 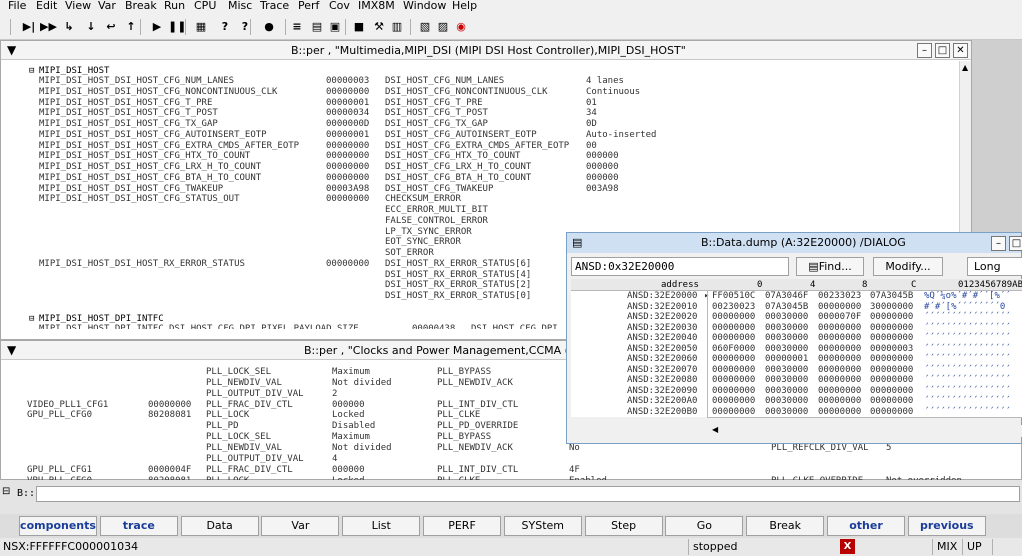 I want to click on dump-word: 00000003, so click(x=892, y=348).